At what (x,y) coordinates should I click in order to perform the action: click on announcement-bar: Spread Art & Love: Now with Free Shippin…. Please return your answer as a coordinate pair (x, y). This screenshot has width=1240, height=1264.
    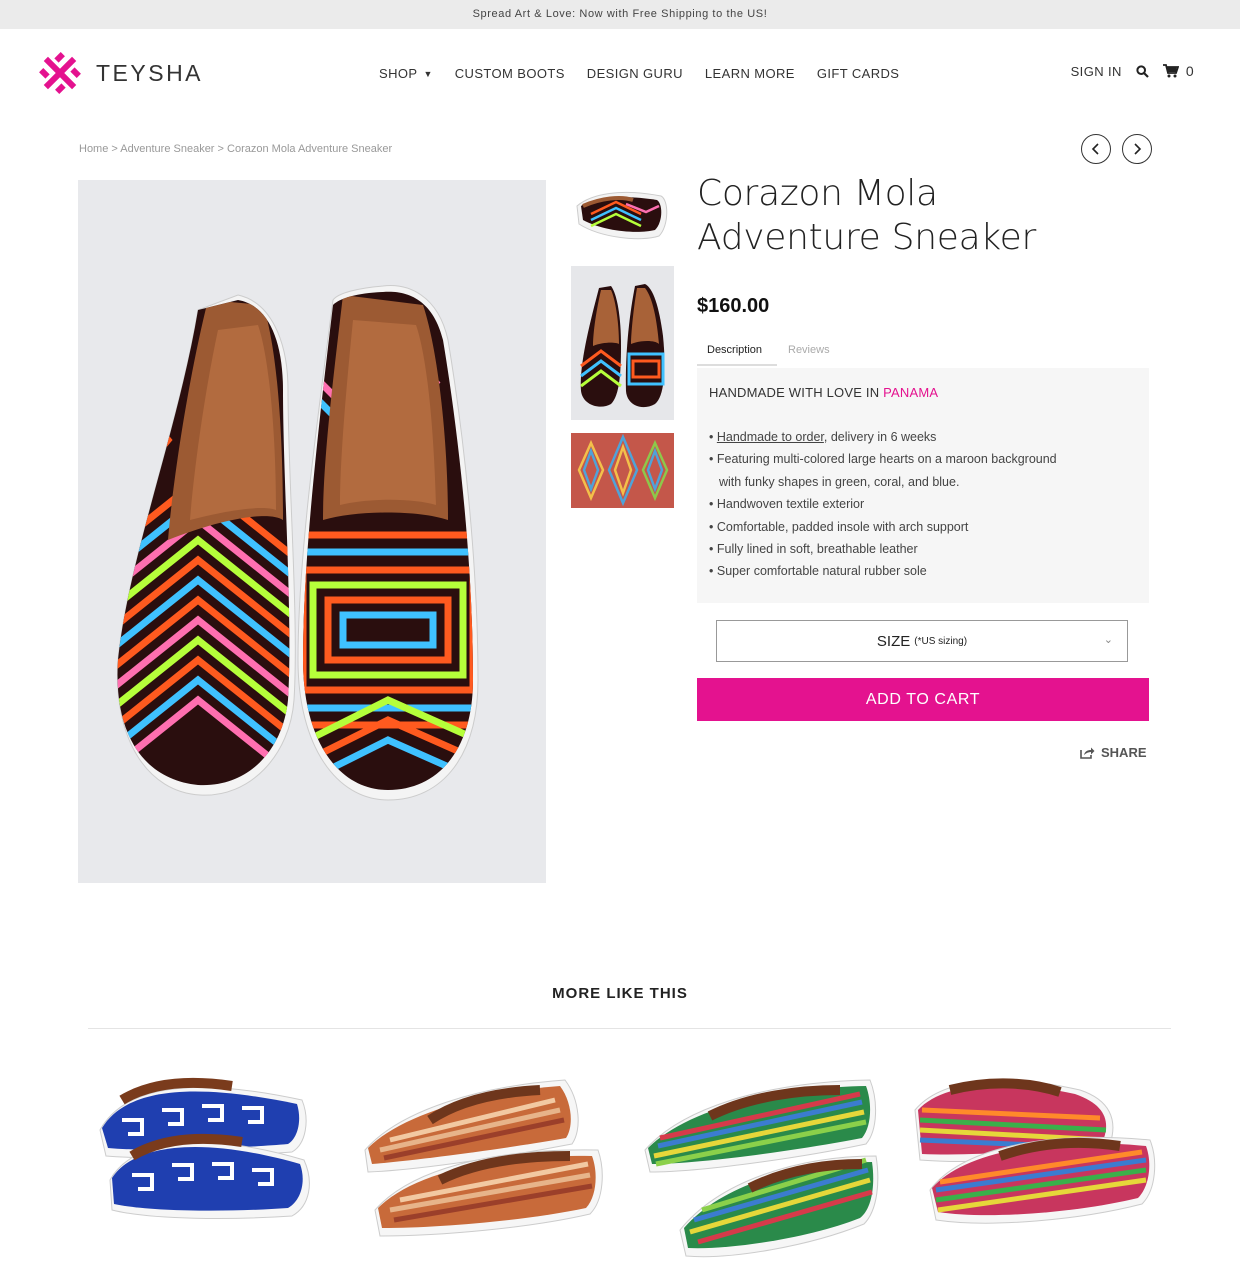
    Looking at the image, I should click on (620, 14).